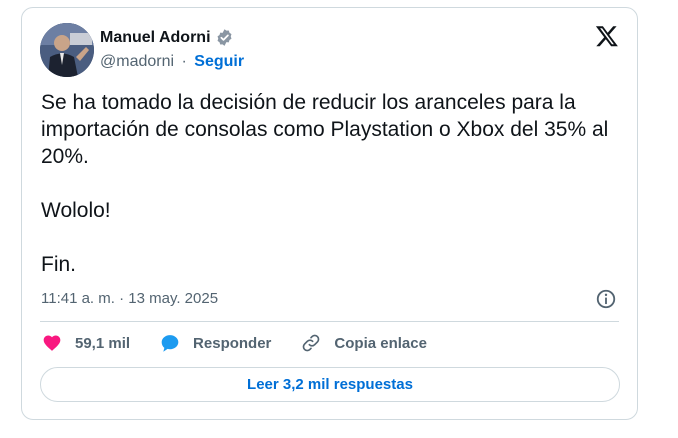 The height and width of the screenshot is (438, 678). Describe the element at coordinates (170, 343) in the screenshot. I see `speech-bubble-icon` at that location.